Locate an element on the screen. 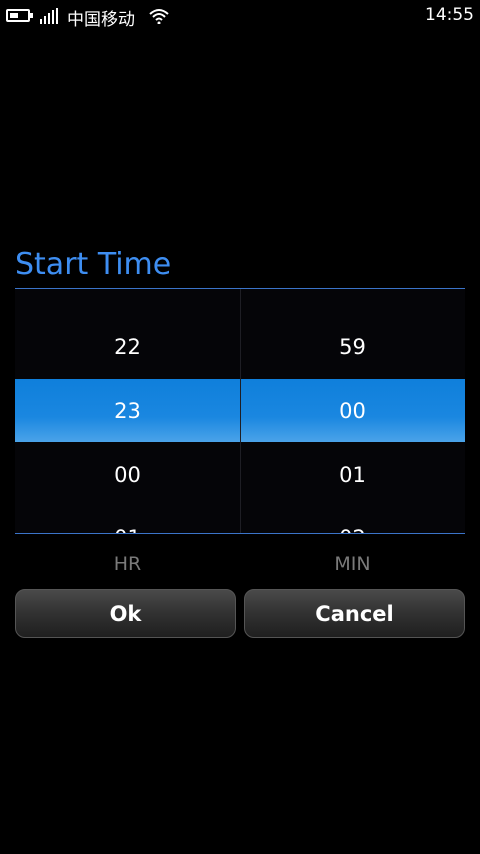 This screenshot has height=854, width=480. picker-divider is located at coordinates (240, 533).